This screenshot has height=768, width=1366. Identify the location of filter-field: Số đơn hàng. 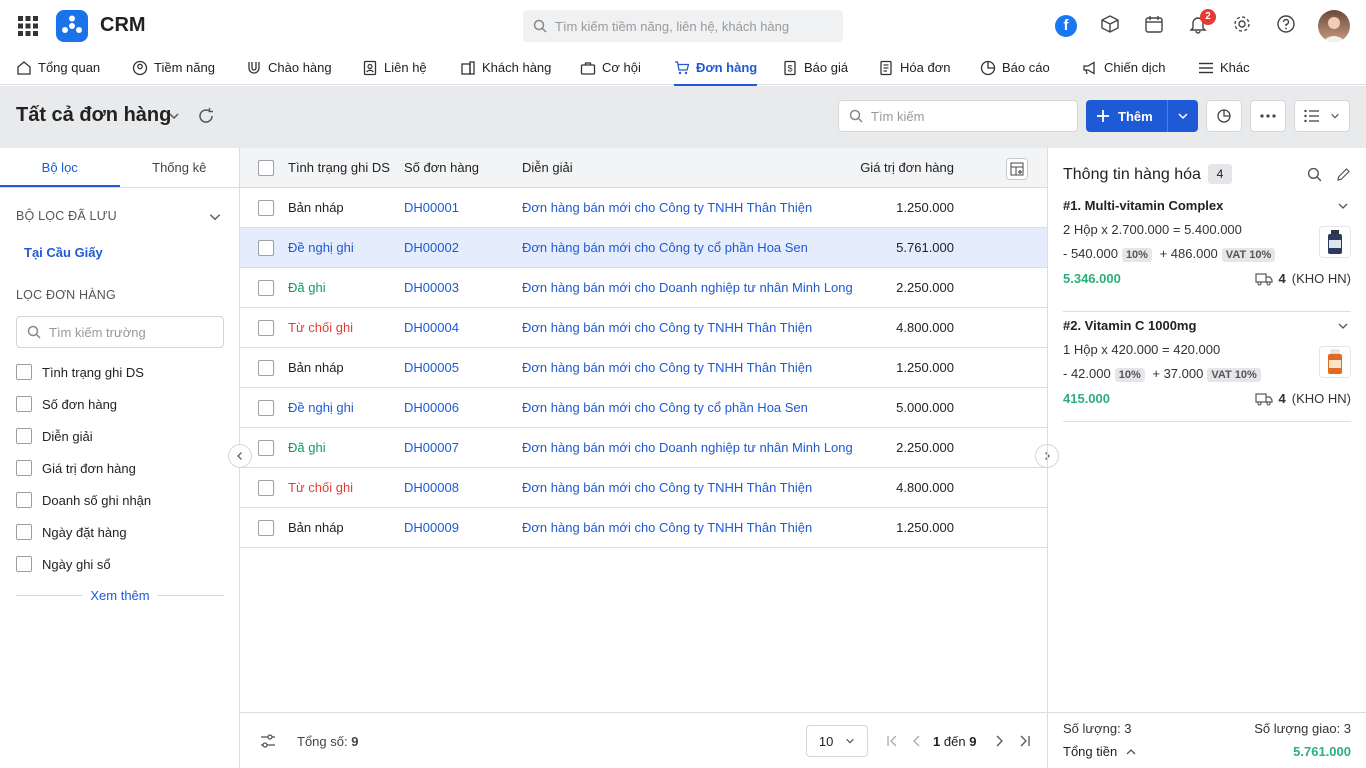
(66, 404).